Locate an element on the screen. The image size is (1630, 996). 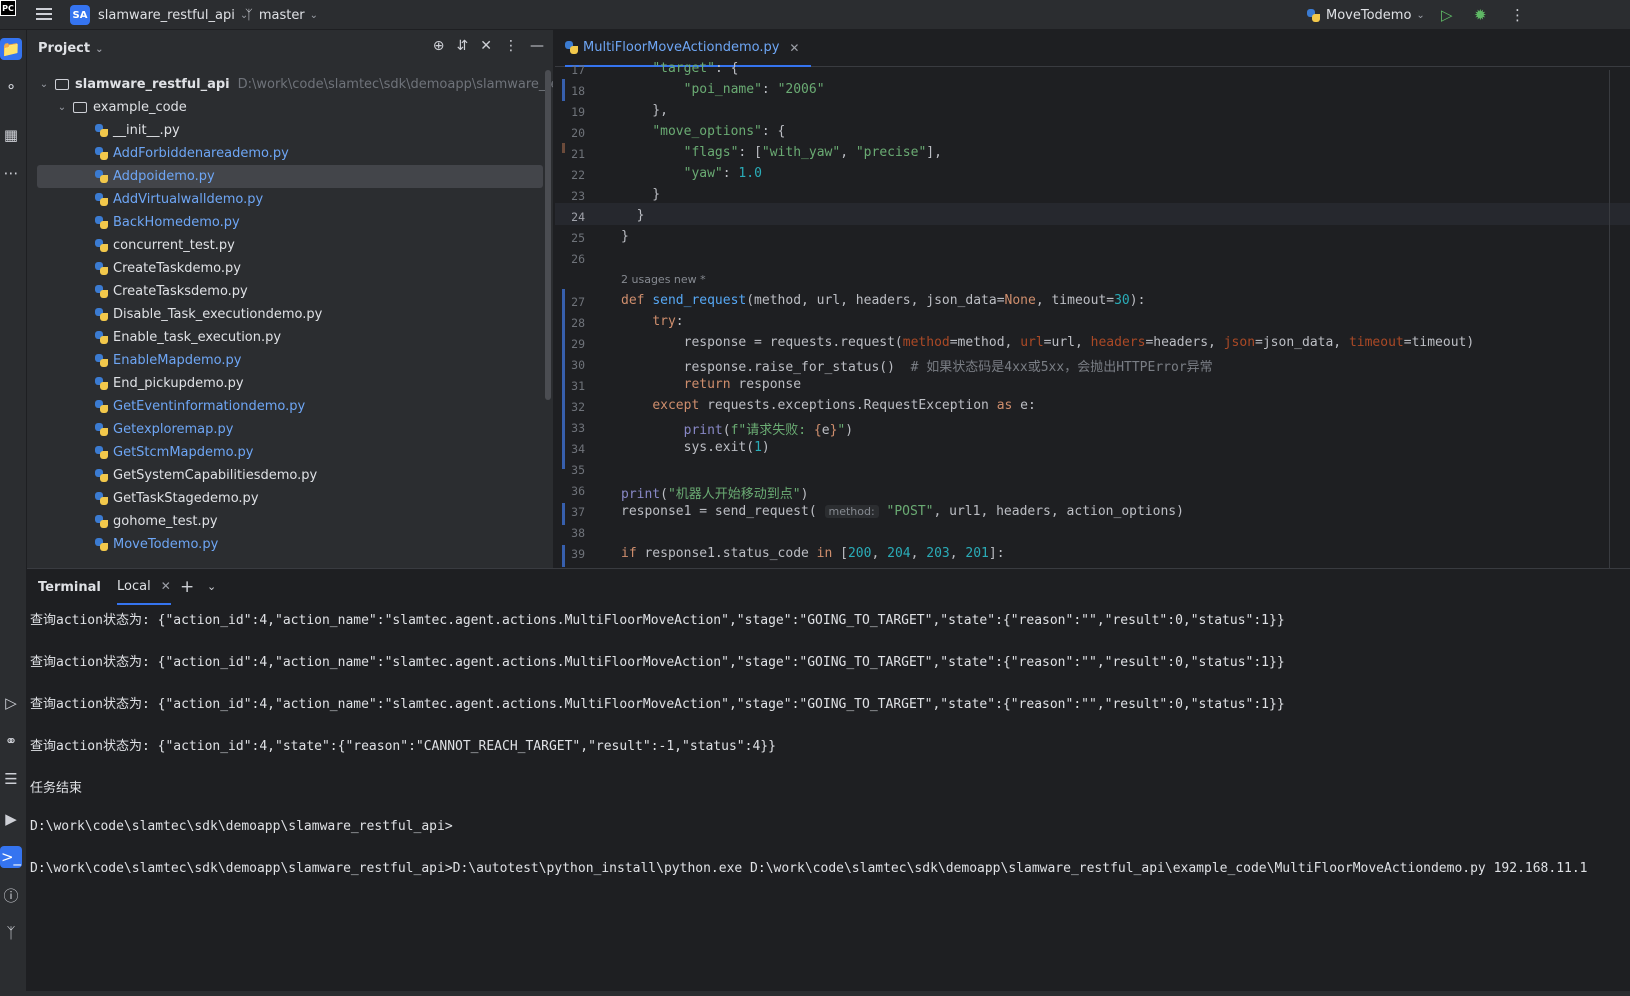
hide-icon: — is located at coordinates (537, 46).